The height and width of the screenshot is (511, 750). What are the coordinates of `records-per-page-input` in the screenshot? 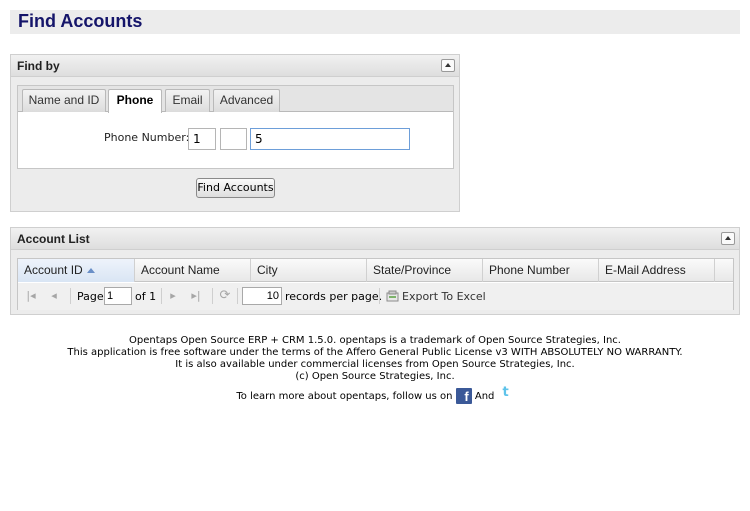 It's located at (262, 296).